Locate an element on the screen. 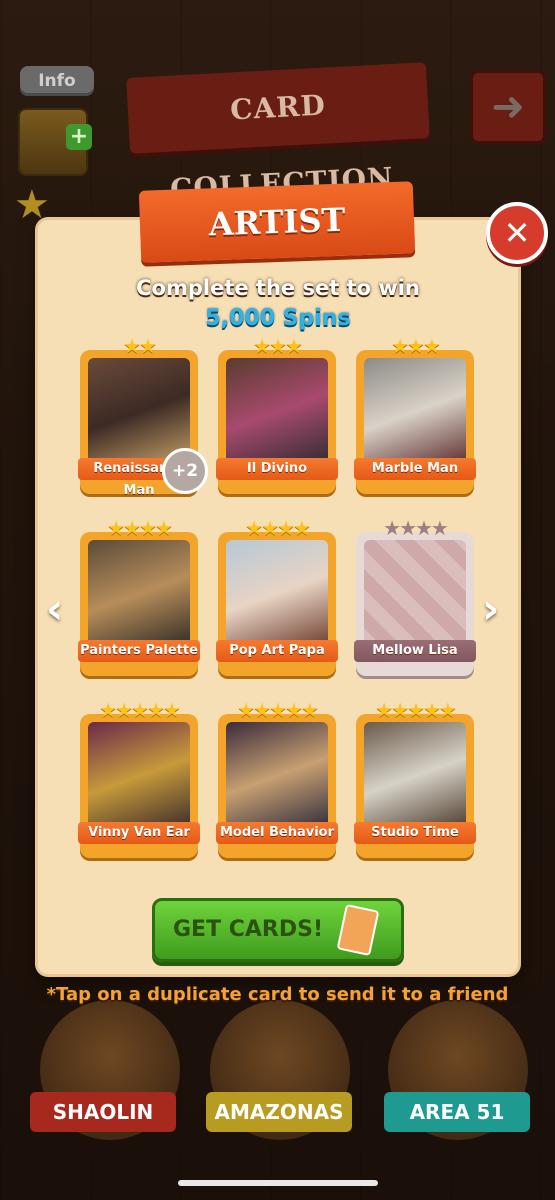 The width and height of the screenshot is (555, 1200). set-name-banner: ARTIST is located at coordinates (277, 222).